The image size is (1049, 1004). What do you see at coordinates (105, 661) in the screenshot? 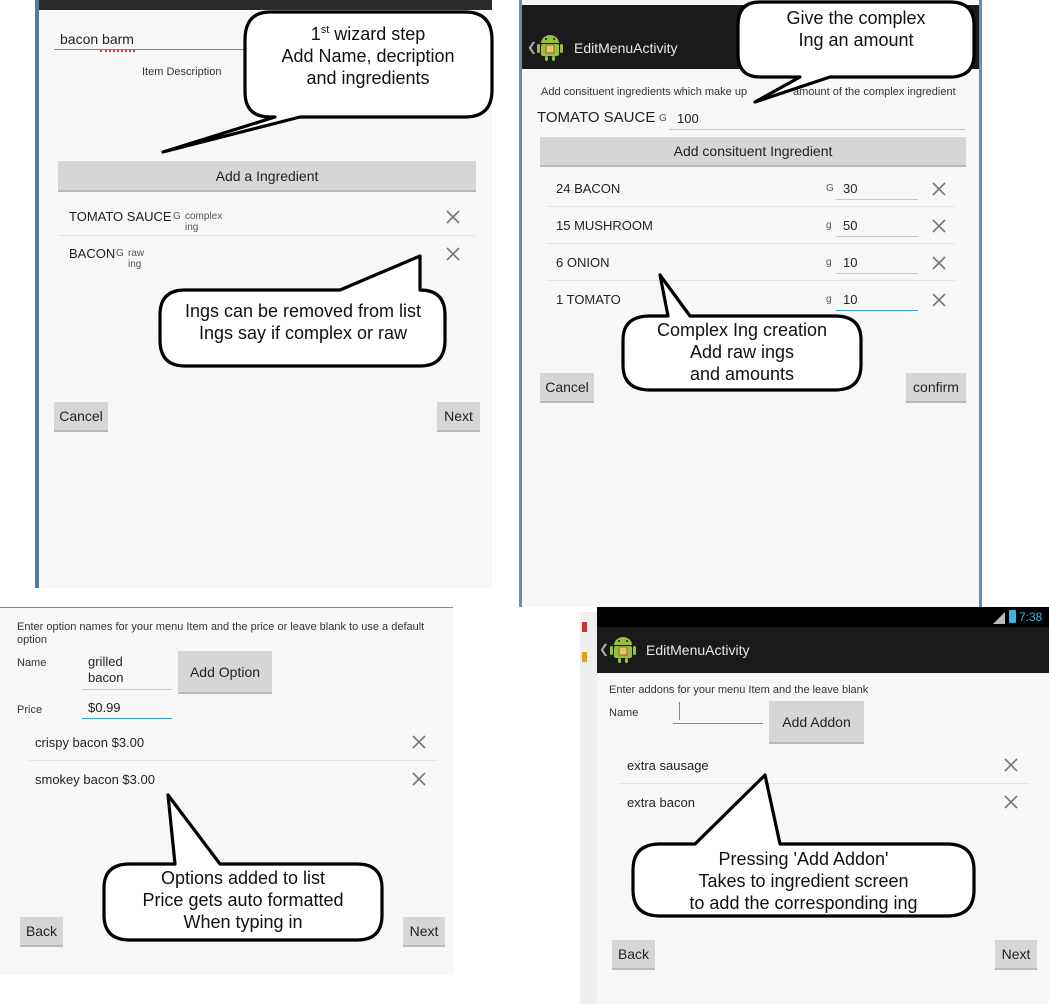
I see `option-name-value-line1: grilled` at bounding box center [105, 661].